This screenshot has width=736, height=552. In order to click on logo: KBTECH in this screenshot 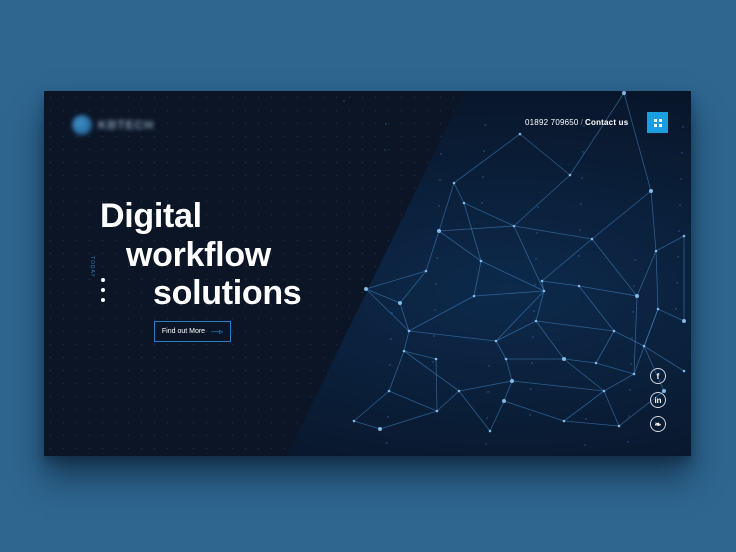, I will do `click(113, 125)`.